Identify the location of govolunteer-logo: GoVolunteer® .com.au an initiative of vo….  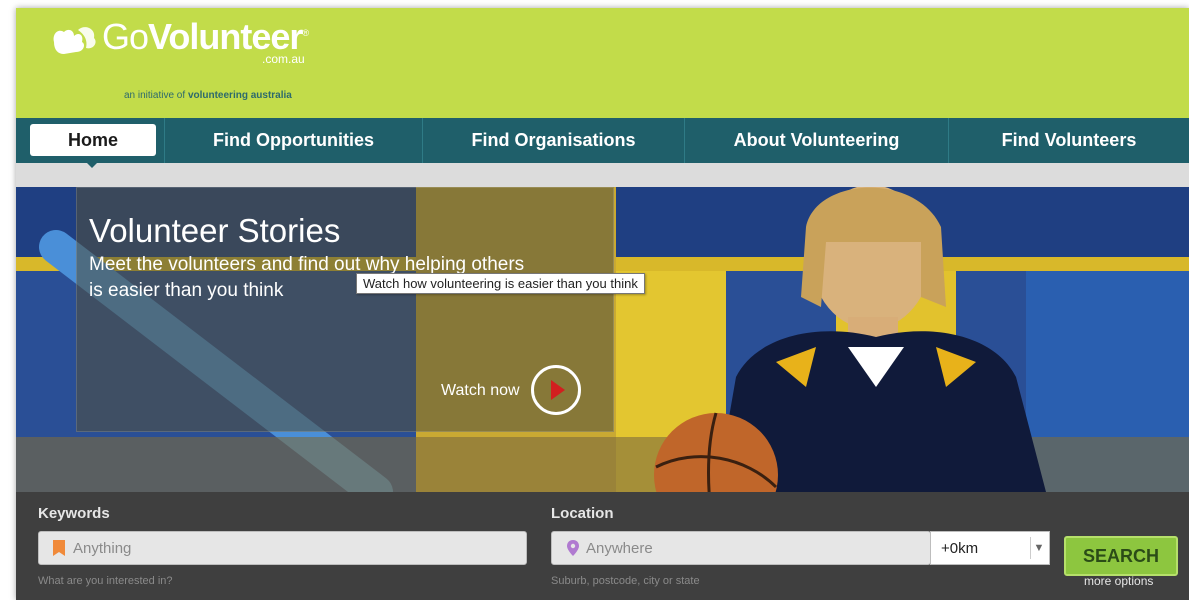
(200, 58).